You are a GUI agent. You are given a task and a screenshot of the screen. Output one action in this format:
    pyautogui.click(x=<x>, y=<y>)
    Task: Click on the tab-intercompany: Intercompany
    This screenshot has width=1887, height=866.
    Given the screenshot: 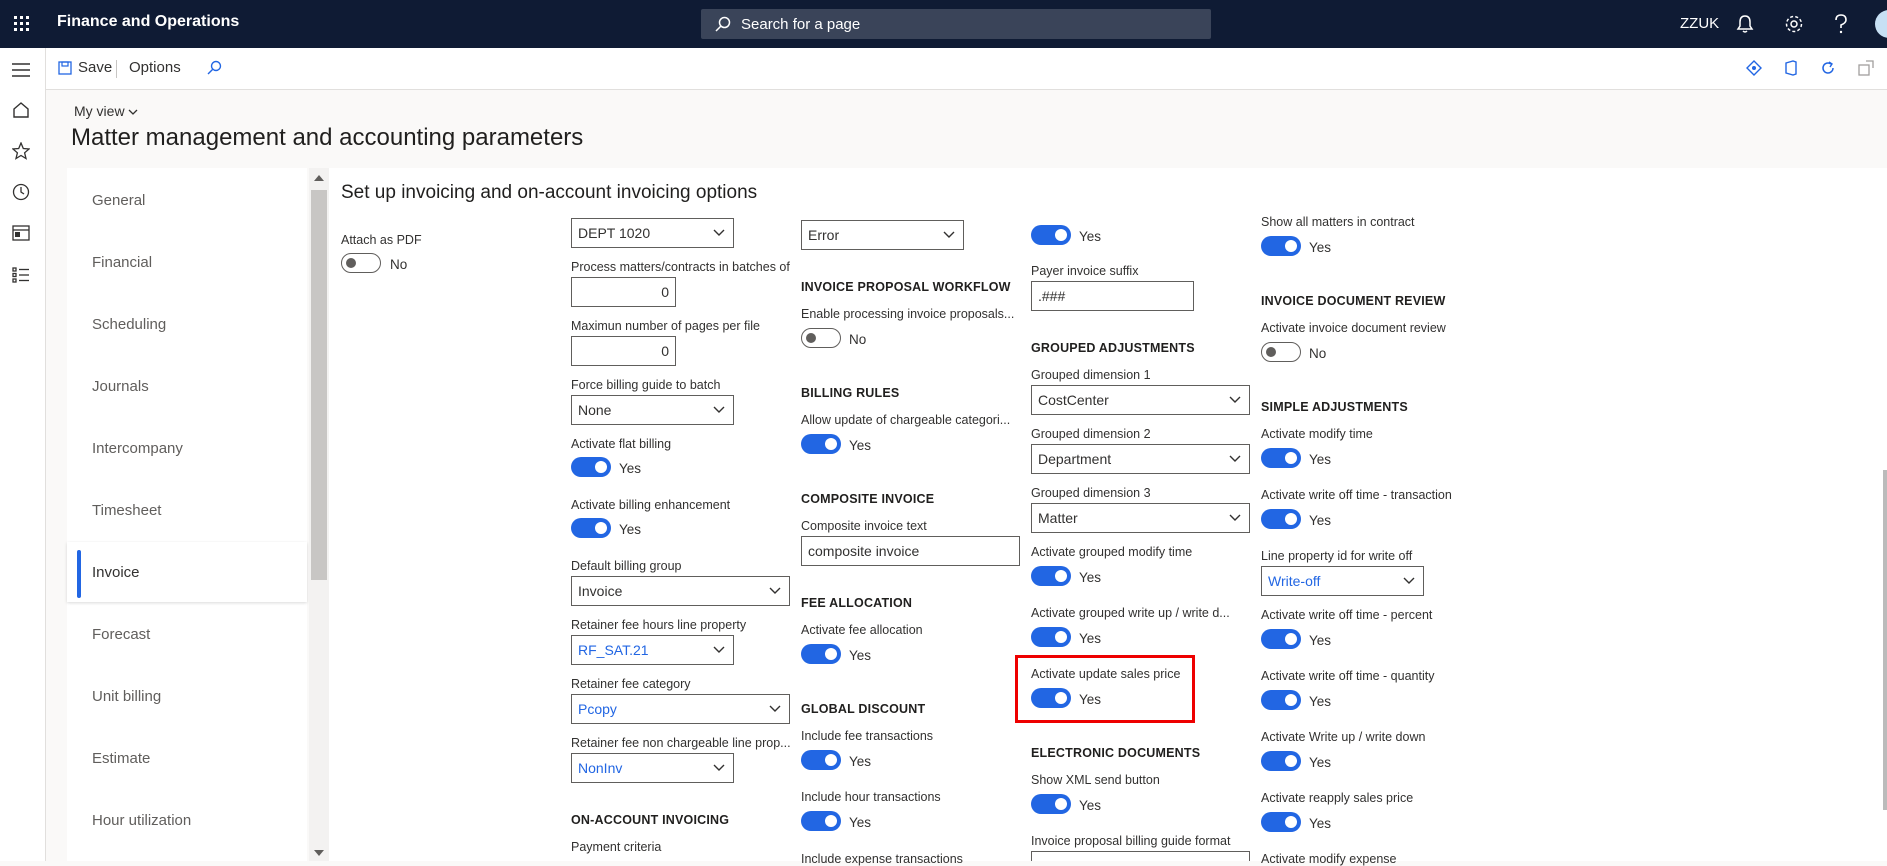 What is the action you would take?
    pyautogui.click(x=187, y=448)
    